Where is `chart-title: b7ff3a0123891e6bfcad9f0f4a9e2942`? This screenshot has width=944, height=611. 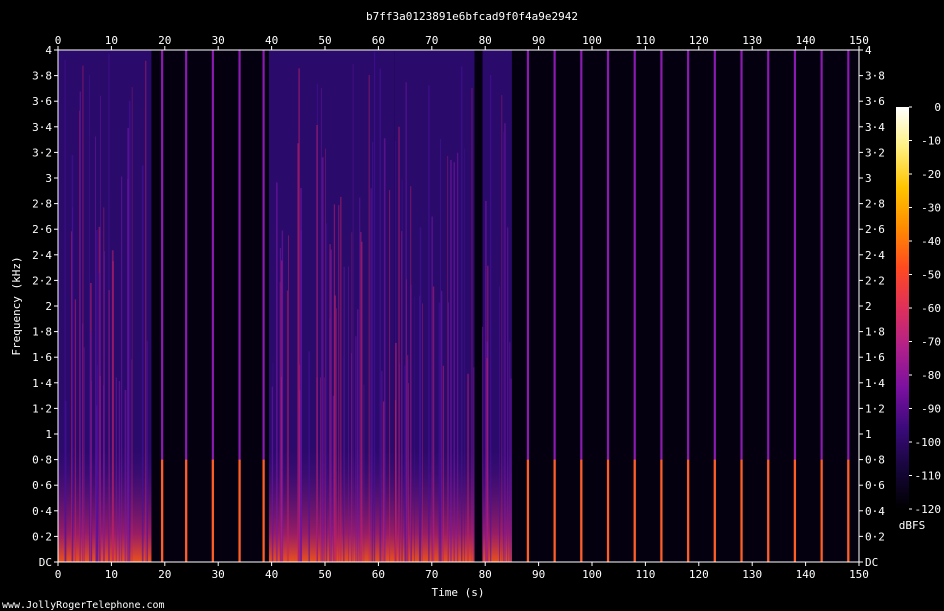 chart-title: b7ff3a0123891e6bfcad9f0f4a9e2942 is located at coordinates (472, 16).